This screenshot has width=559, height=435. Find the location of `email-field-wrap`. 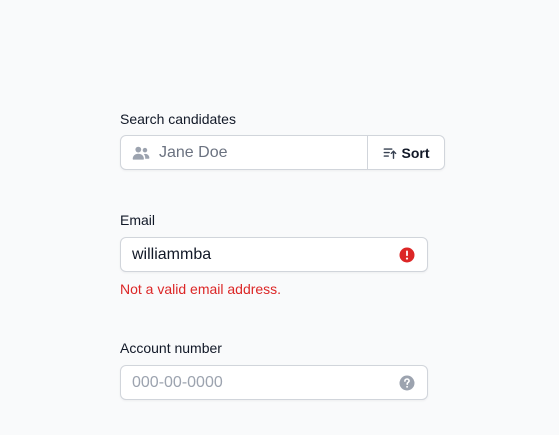

email-field-wrap is located at coordinates (274, 254).